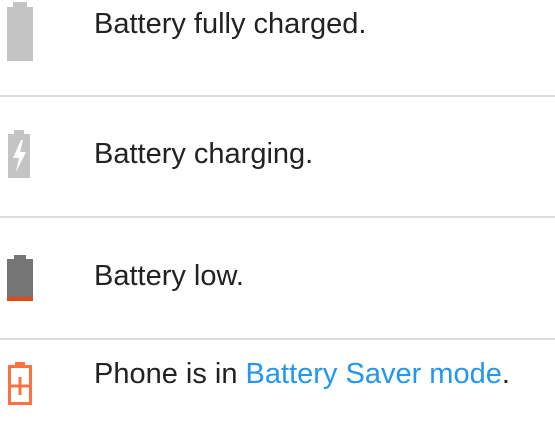 This screenshot has width=555, height=427. Describe the element at coordinates (169, 276) in the screenshot. I see `battery-low-label: Battery low.` at that location.